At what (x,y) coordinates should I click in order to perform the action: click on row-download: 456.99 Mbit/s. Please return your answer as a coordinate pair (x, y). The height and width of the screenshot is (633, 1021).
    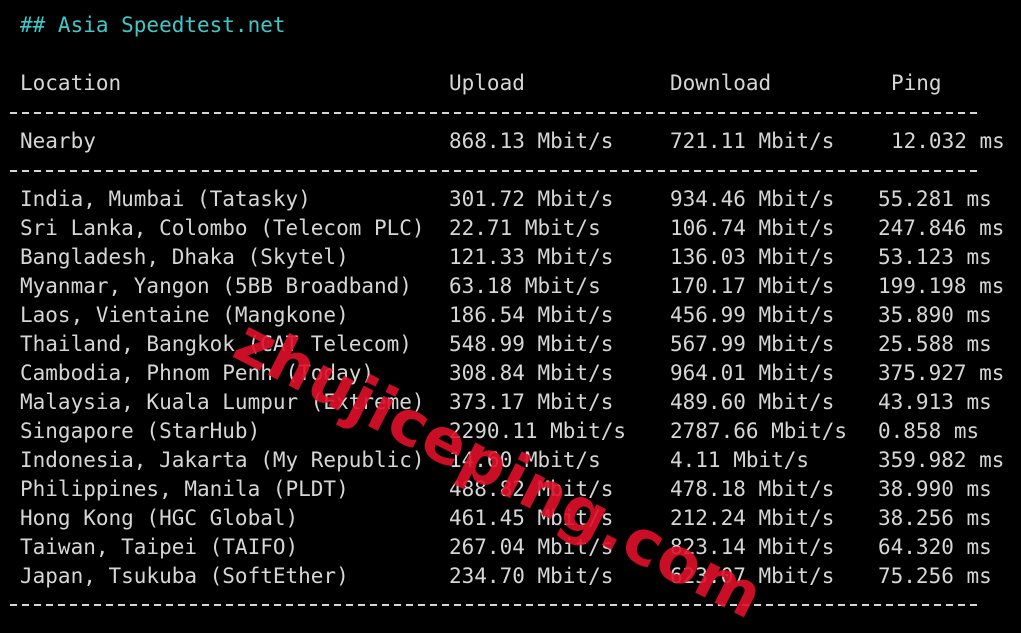
    Looking at the image, I should click on (752, 315).